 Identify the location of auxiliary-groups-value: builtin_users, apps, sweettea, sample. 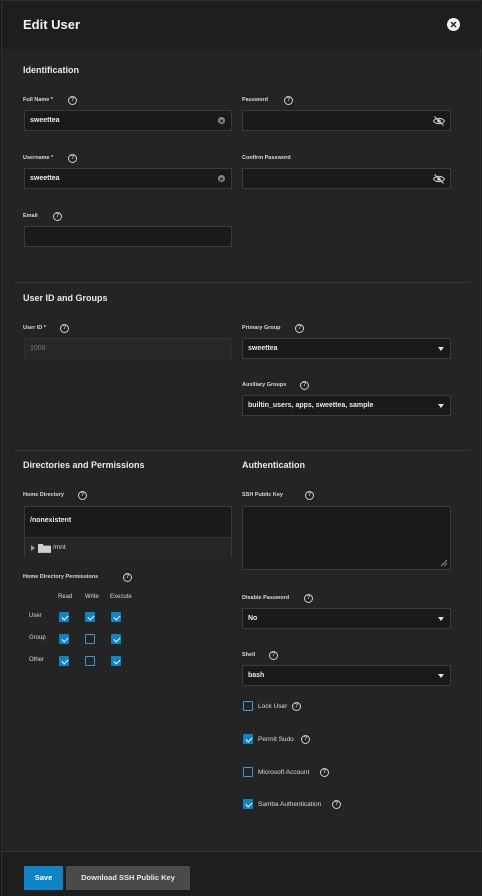
(311, 405).